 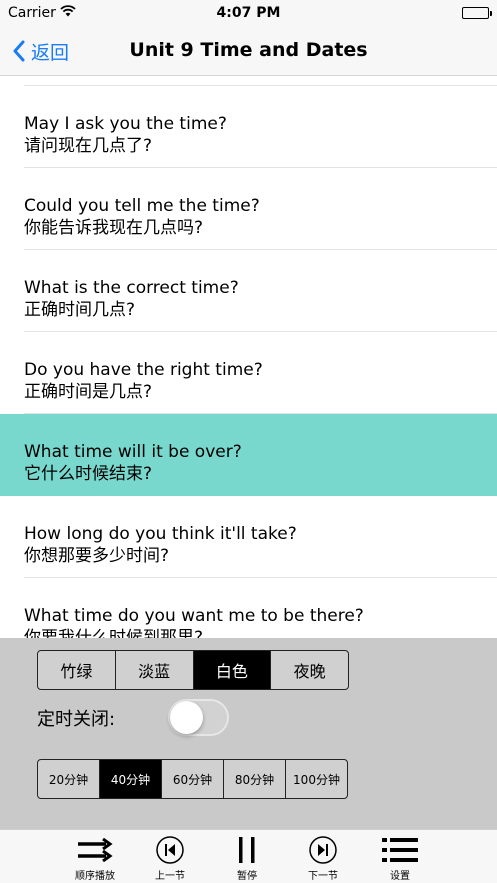 What do you see at coordinates (248, 127) in the screenshot?
I see `sentence-row: May I ask you the time? 请问现在几点了?` at bounding box center [248, 127].